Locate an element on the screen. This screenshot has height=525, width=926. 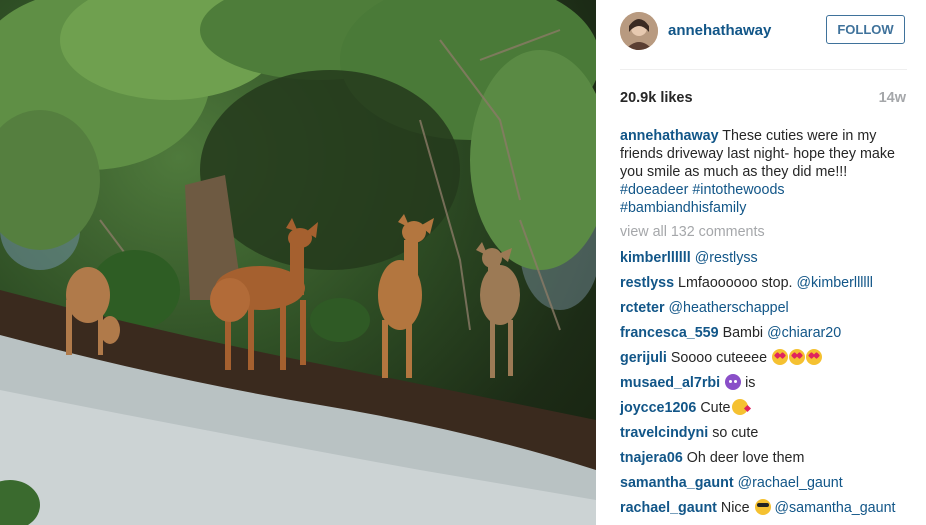
comment-item: francesca_559 Bambi @chiarar20 is located at coordinates (770, 336).